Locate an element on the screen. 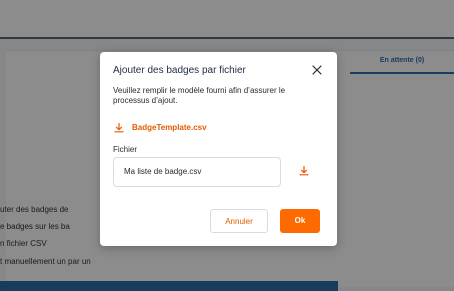 The width and height of the screenshot is (454, 291). template-download-link: BadgeTemplate.csv is located at coordinates (160, 128).